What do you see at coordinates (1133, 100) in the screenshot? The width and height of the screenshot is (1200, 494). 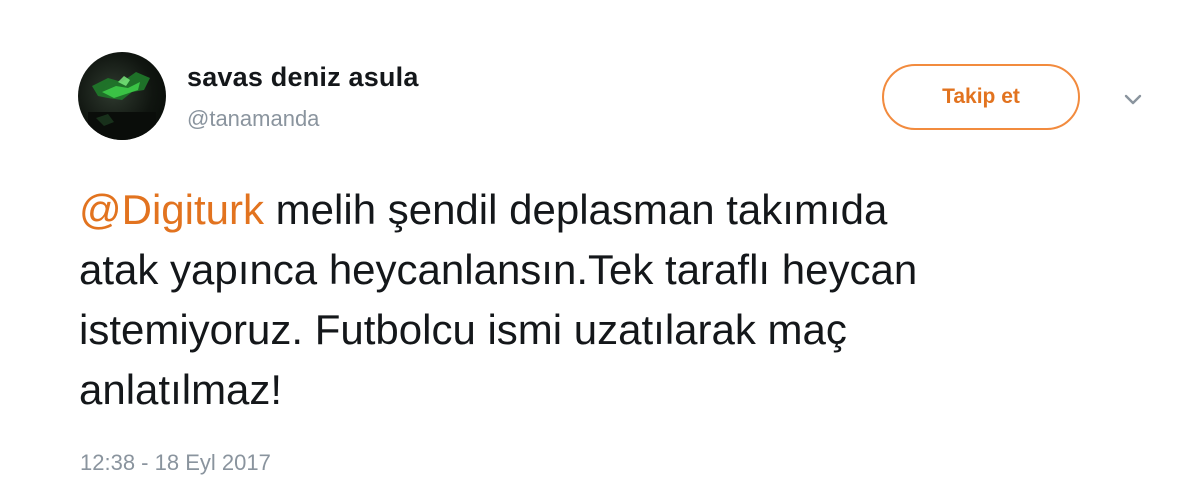 I see `chevron-down-icon` at bounding box center [1133, 100].